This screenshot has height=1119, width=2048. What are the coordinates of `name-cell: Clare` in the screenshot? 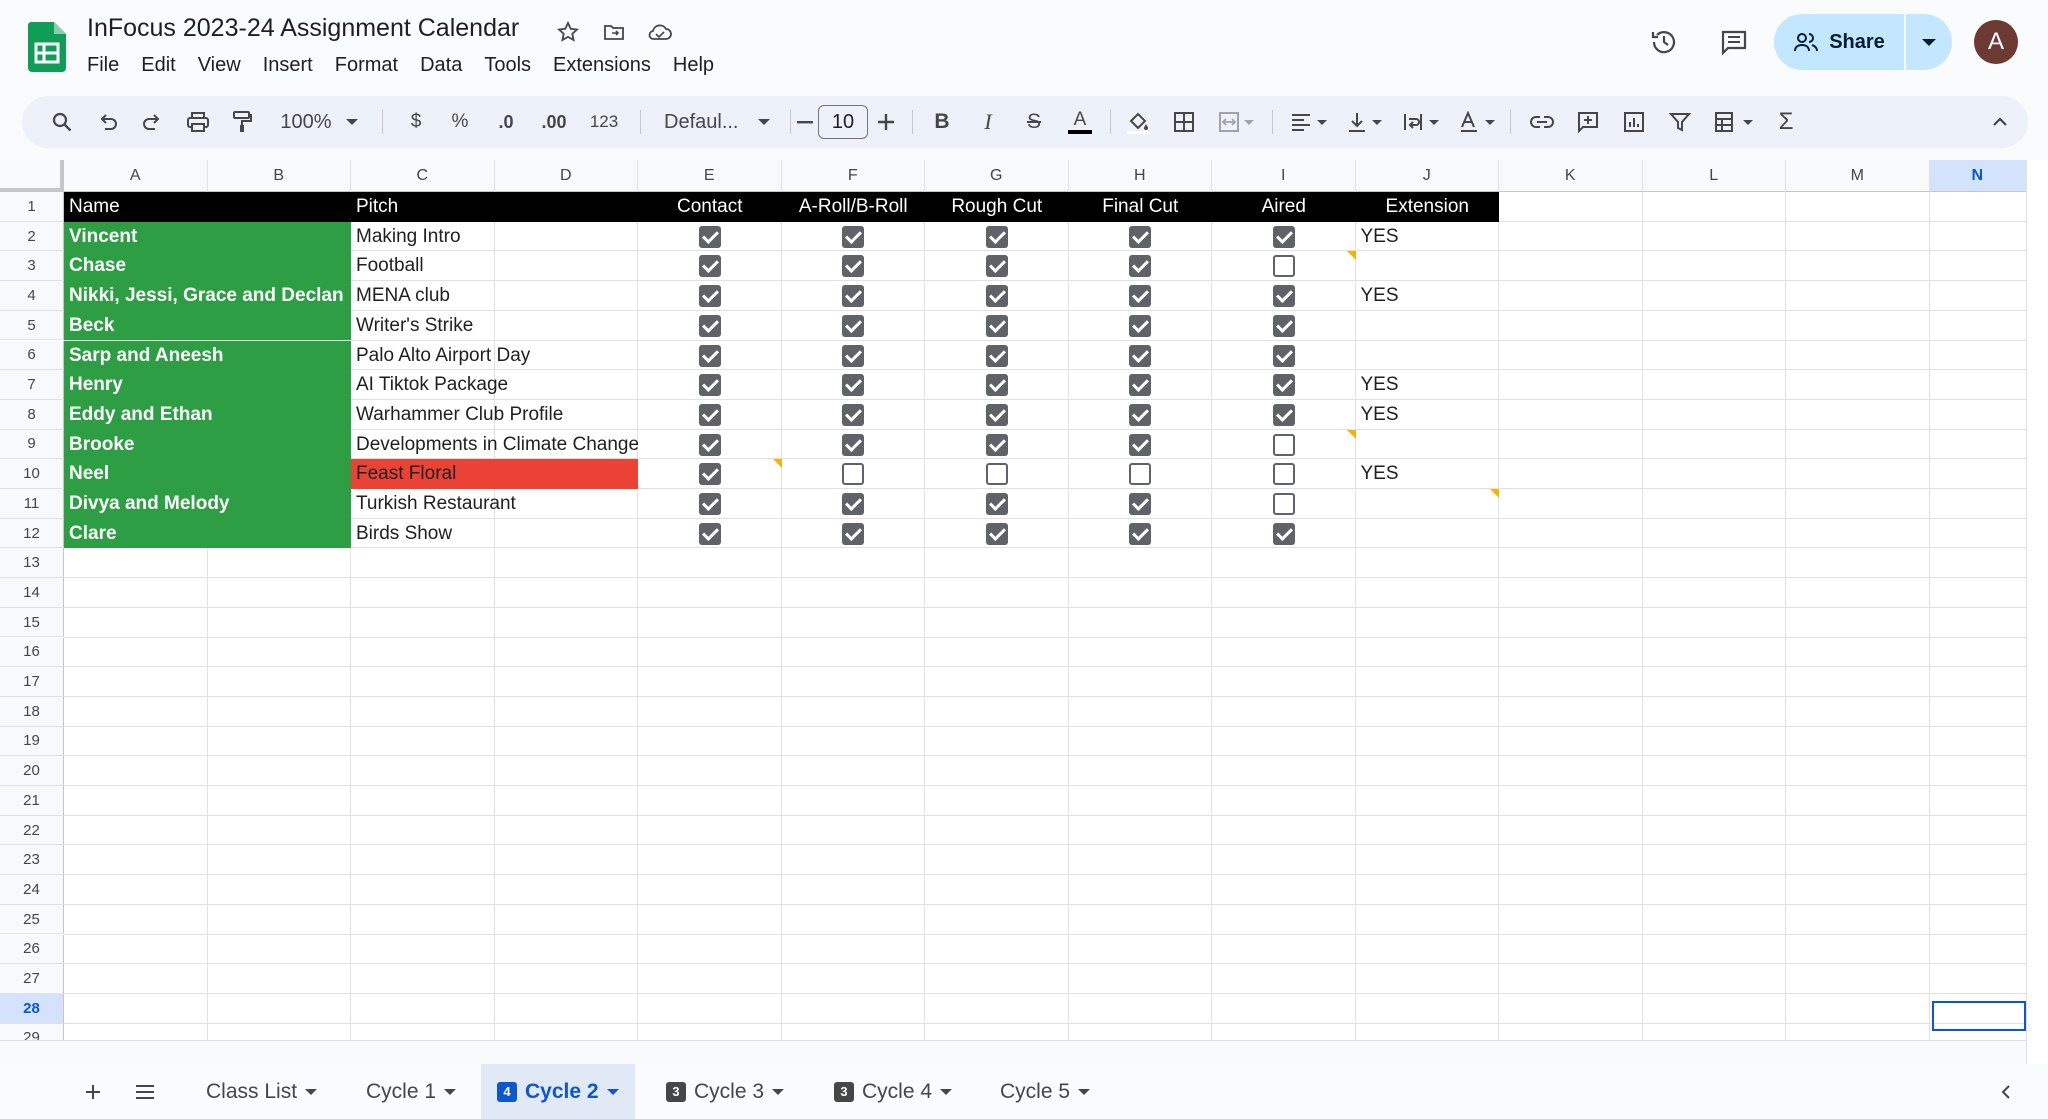 It's located at (207, 533).